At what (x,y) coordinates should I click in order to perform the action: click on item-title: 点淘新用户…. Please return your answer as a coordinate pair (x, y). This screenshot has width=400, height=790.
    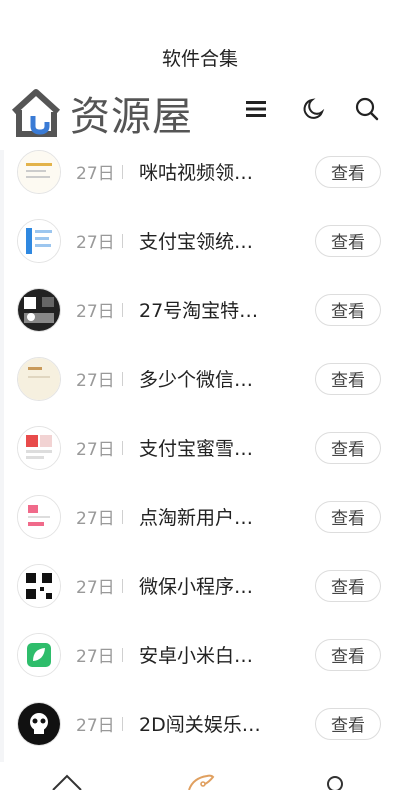
    Looking at the image, I should click on (196, 516).